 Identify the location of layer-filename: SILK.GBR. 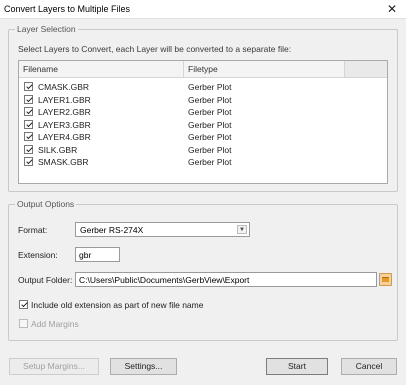
(58, 149).